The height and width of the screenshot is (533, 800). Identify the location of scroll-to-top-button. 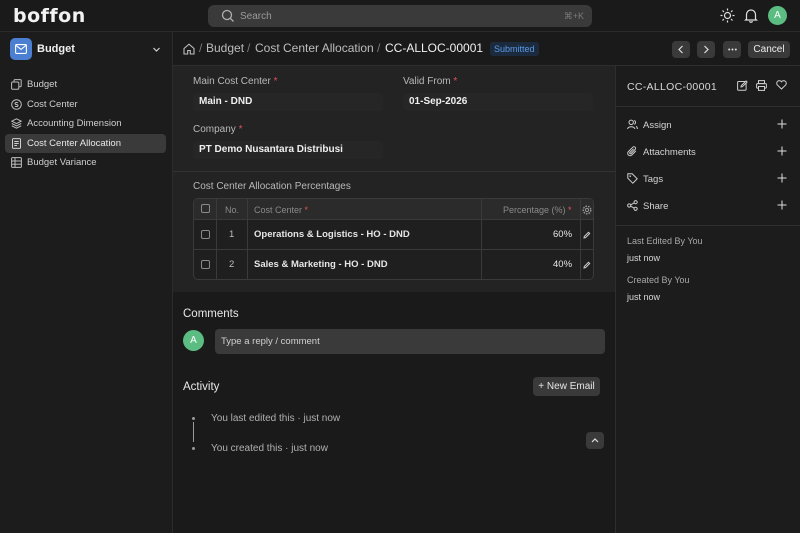
(595, 440).